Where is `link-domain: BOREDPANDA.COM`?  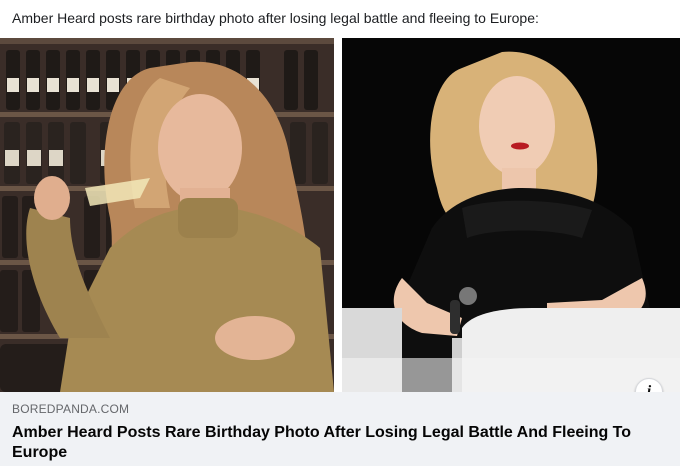 link-domain: BOREDPANDA.COM is located at coordinates (71, 409).